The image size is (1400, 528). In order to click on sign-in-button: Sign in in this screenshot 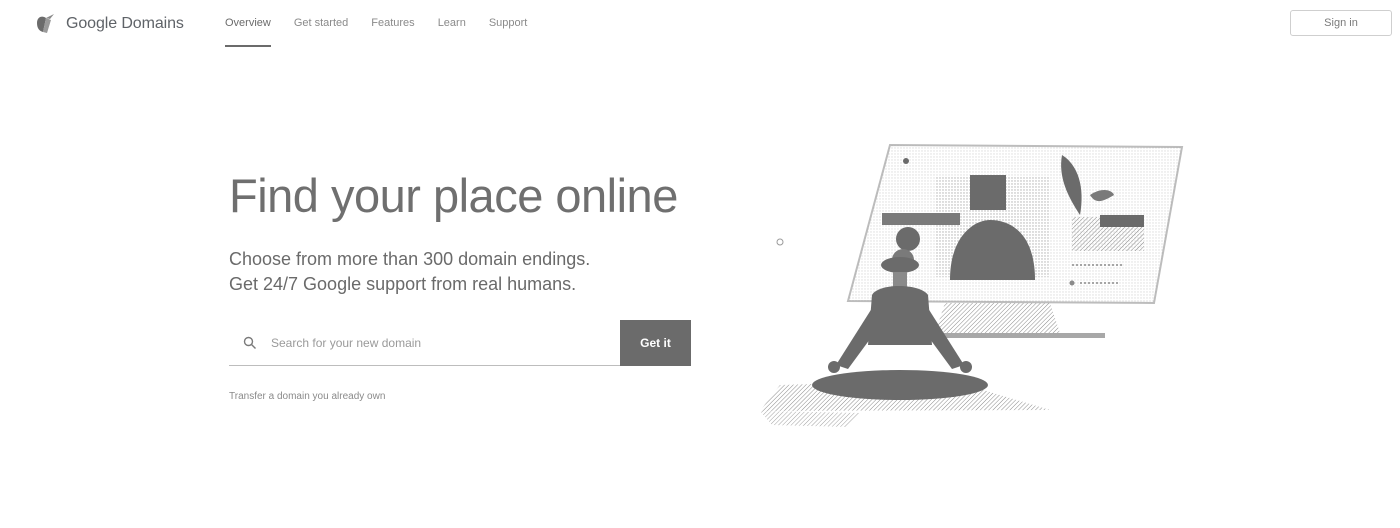, I will do `click(1341, 23)`.